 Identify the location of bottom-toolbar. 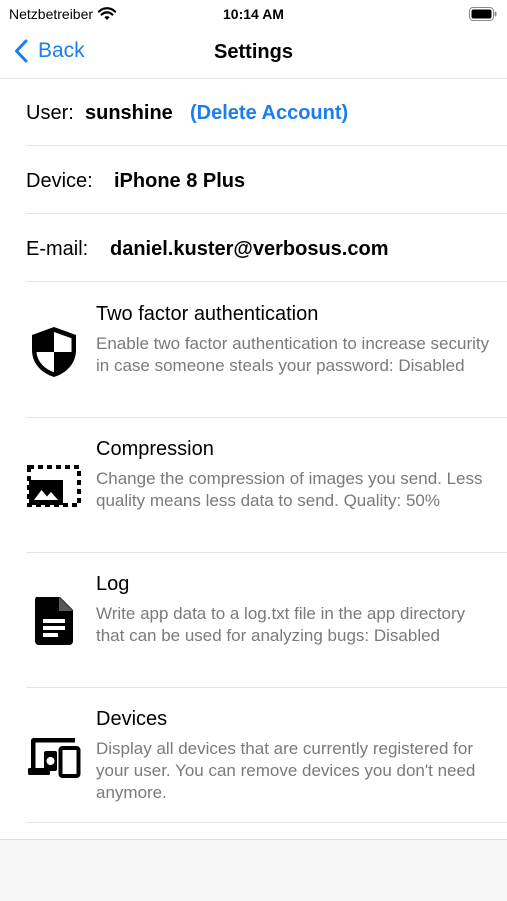
(253, 870).